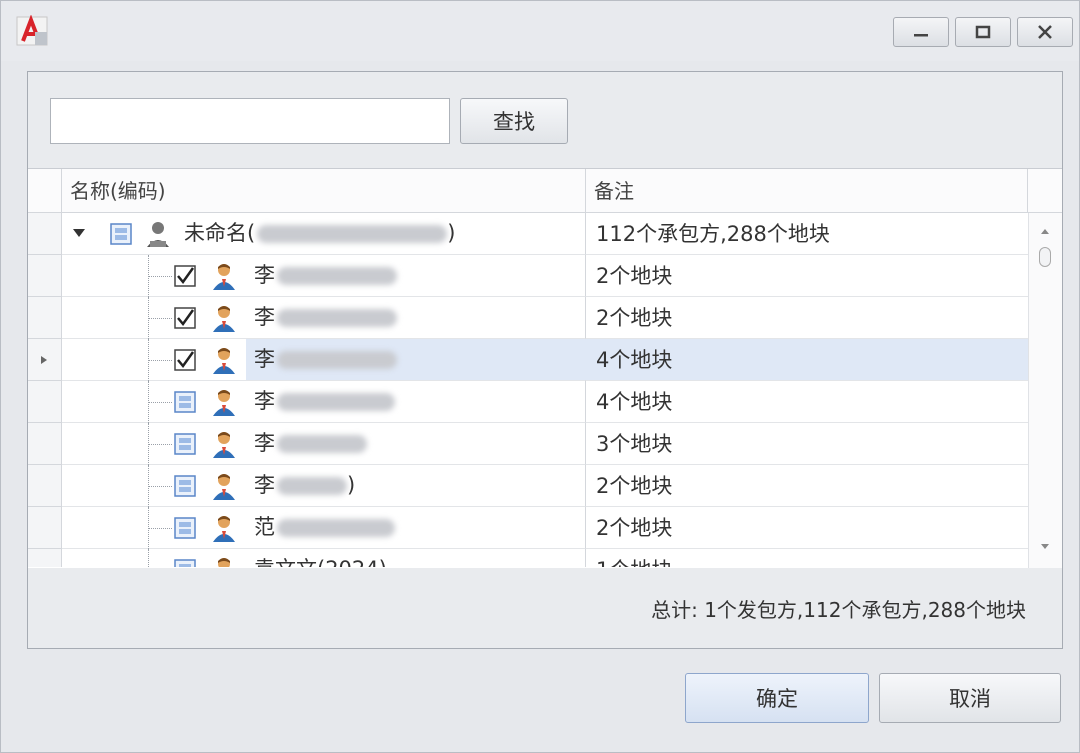  I want to click on tree-root-row: 未命名() 112个承包方,288个地块, so click(528, 234).